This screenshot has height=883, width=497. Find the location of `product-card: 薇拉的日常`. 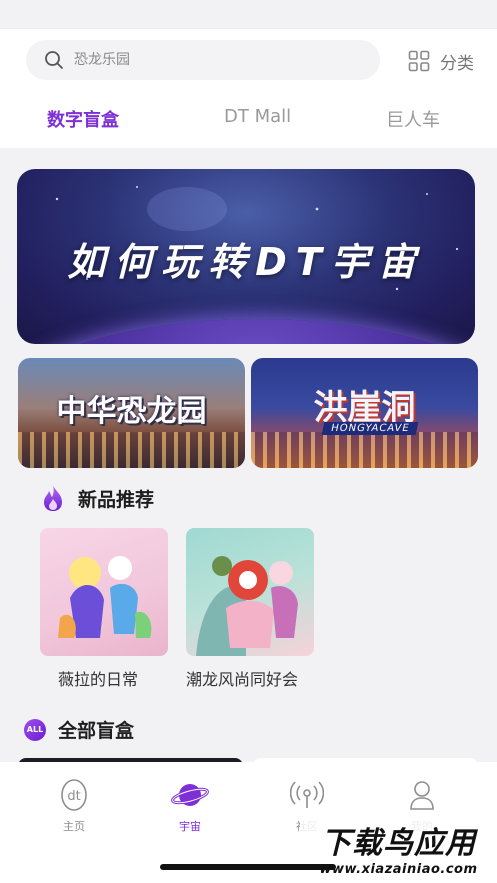

product-card: 薇拉的日常 is located at coordinates (104, 609).